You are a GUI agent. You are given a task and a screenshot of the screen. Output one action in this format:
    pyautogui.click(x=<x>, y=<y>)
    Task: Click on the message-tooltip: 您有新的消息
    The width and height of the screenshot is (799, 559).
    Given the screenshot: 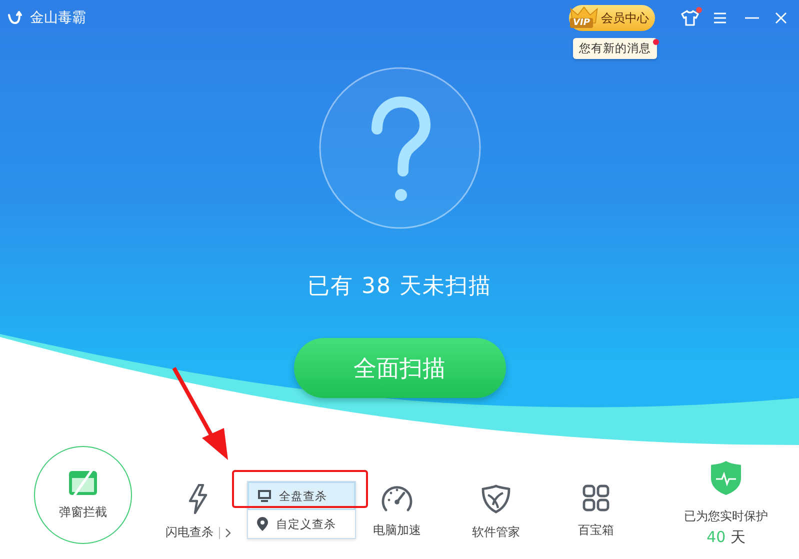 What is the action you would take?
    pyautogui.click(x=615, y=48)
    